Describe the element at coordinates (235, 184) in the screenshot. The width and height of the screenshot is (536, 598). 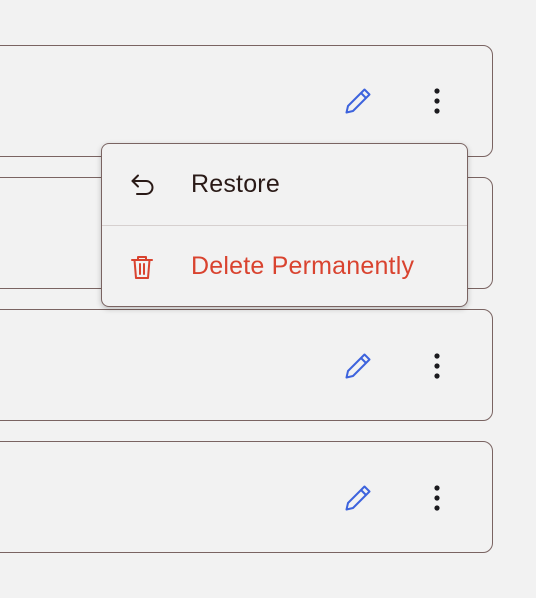
I see `restore-label: Restore` at that location.